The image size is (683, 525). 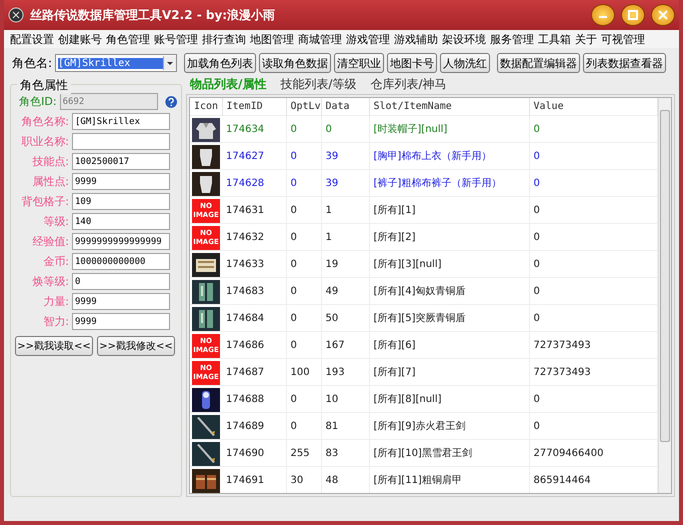 What do you see at coordinates (593, 453) in the screenshot?
I see `table-cell: 27709466400` at bounding box center [593, 453].